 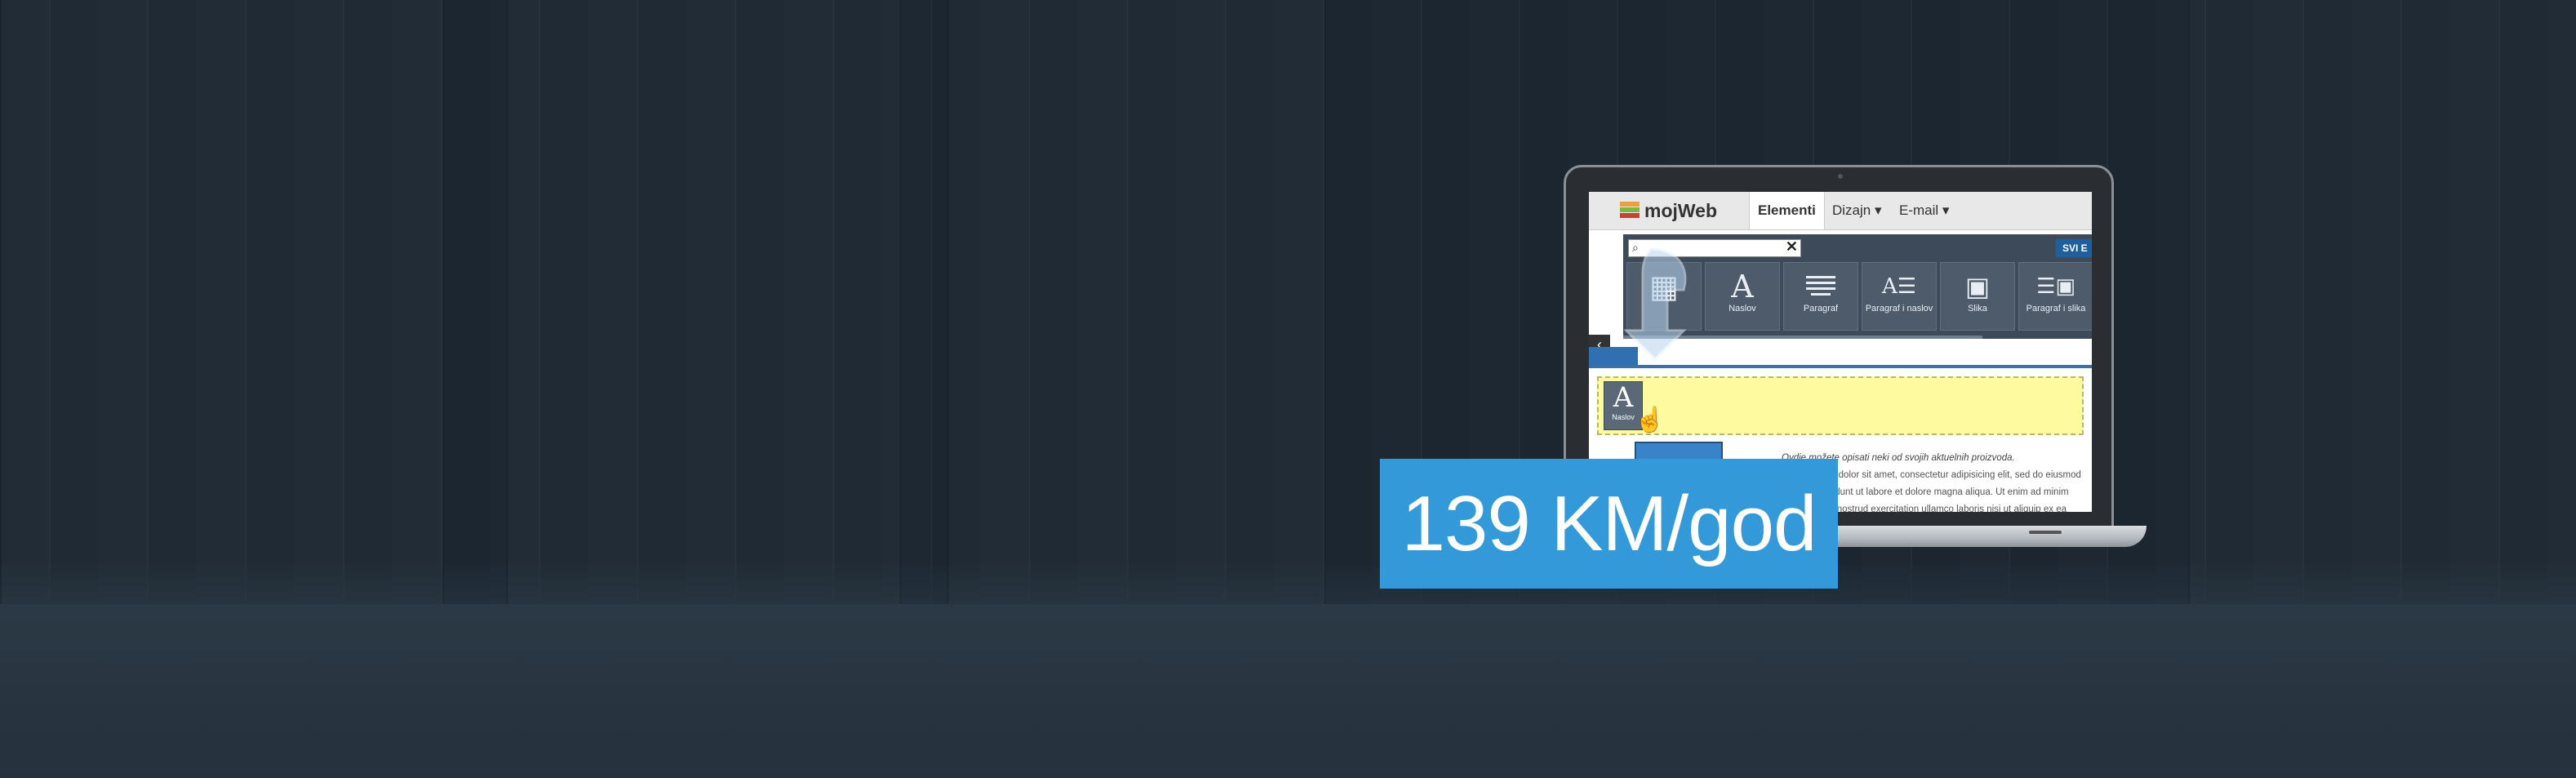 What do you see at coordinates (1655, 304) in the screenshot?
I see `drag-arrow-icon` at bounding box center [1655, 304].